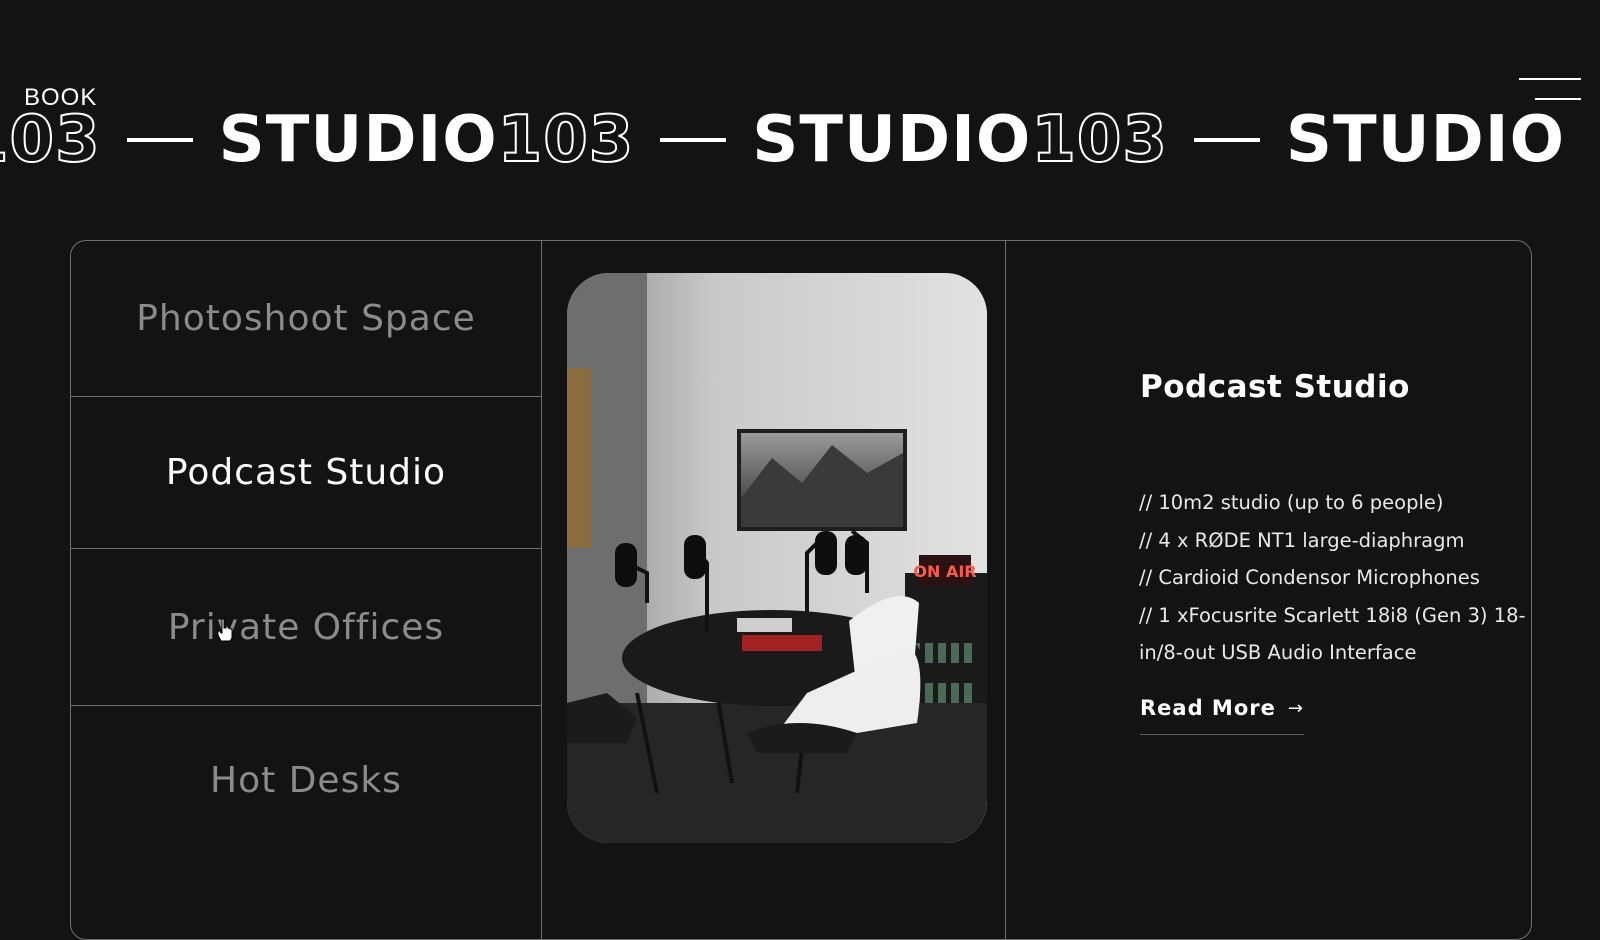 The height and width of the screenshot is (940, 1600). Describe the element at coordinates (225, 630) in the screenshot. I see `hand-cursor-icon` at that location.